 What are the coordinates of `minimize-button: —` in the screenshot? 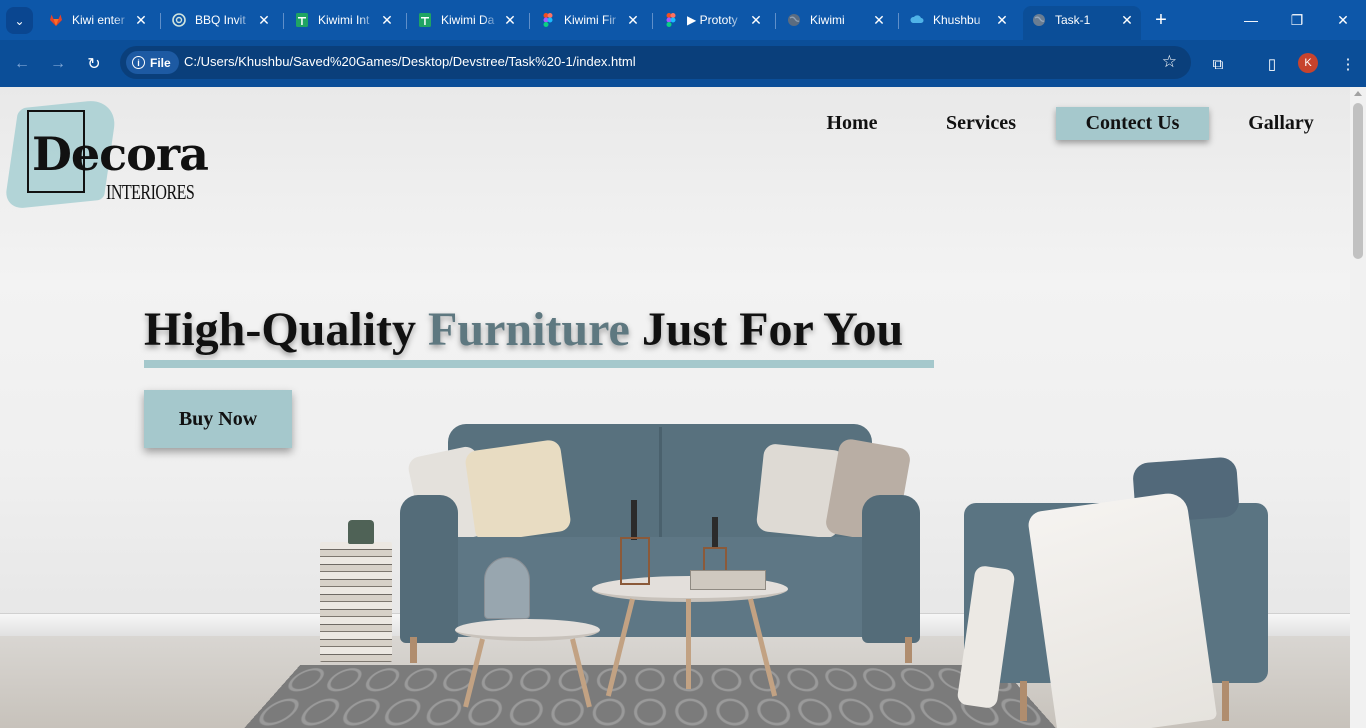 It's located at (1251, 20).